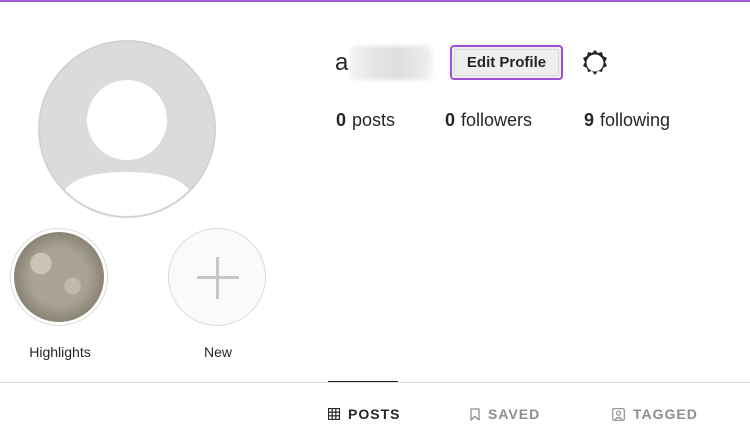 Image resolution: width=750 pixels, height=444 pixels. Describe the element at coordinates (375, 1) in the screenshot. I see `top-accent-line` at that location.